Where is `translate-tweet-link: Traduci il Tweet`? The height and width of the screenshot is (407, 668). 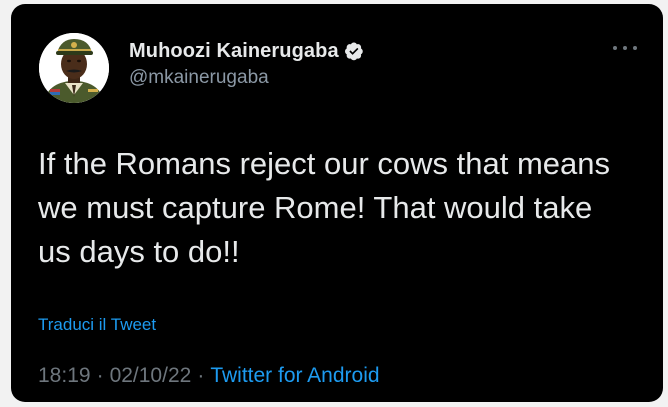 translate-tweet-link: Traduci il Tweet is located at coordinates (97, 325).